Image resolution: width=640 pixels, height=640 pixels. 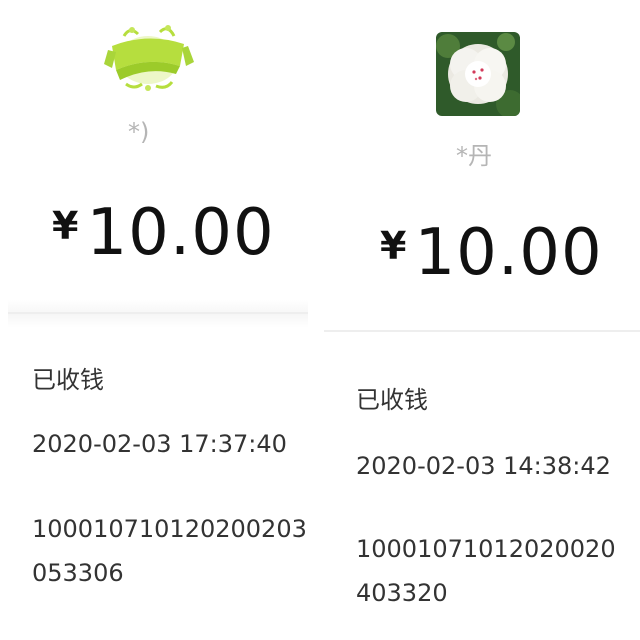 I want to click on payment-time: 2020-02-03 17:37:40, so click(x=159, y=444).